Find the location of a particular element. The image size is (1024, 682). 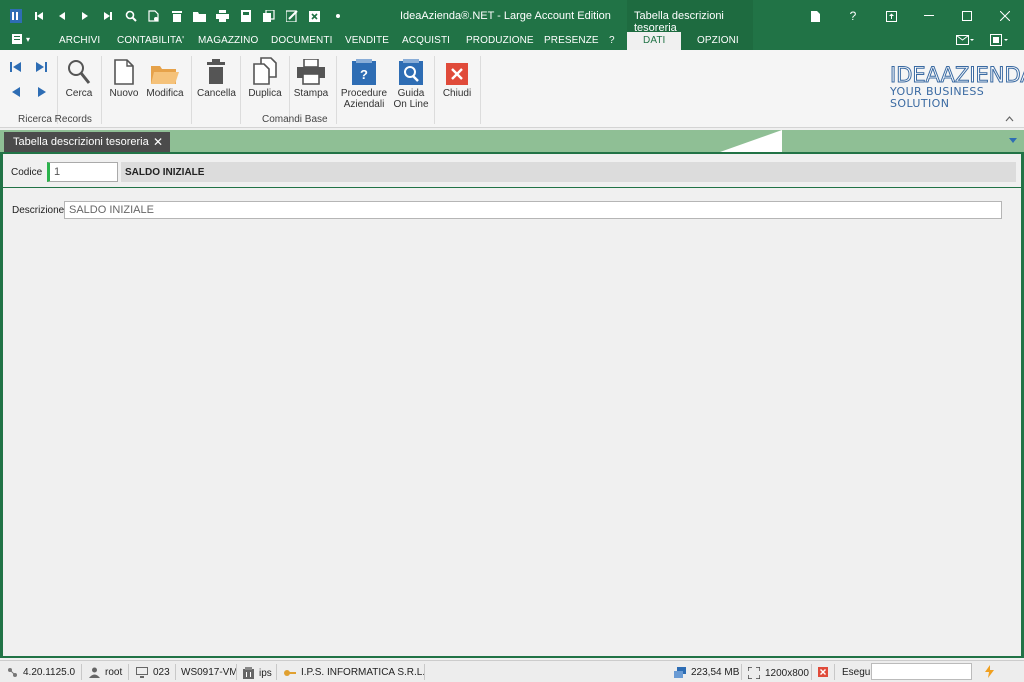

cancella-label: Cancella is located at coordinates (216, 93).